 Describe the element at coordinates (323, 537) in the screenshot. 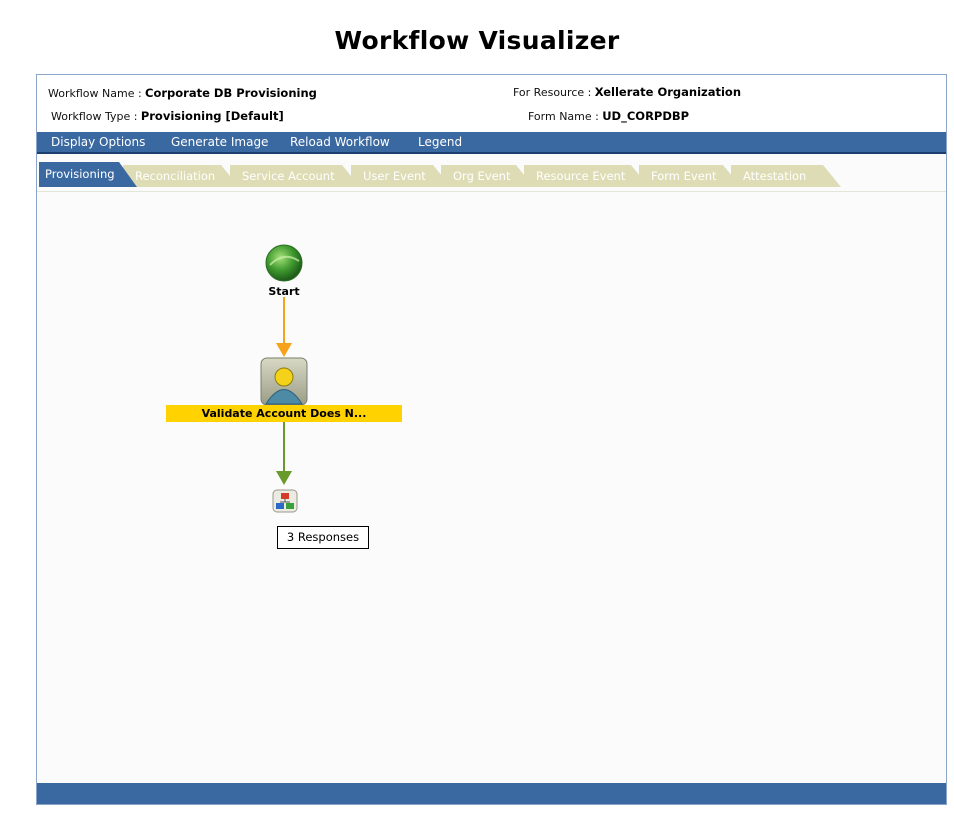

I see `responses-label: 3 Responses` at that location.